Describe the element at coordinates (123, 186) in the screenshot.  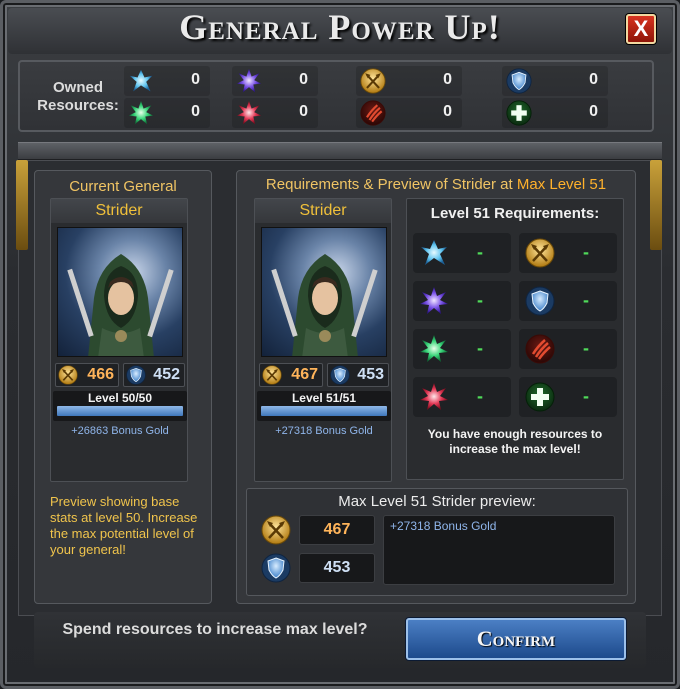
I see `current-general-heading: Current General` at that location.